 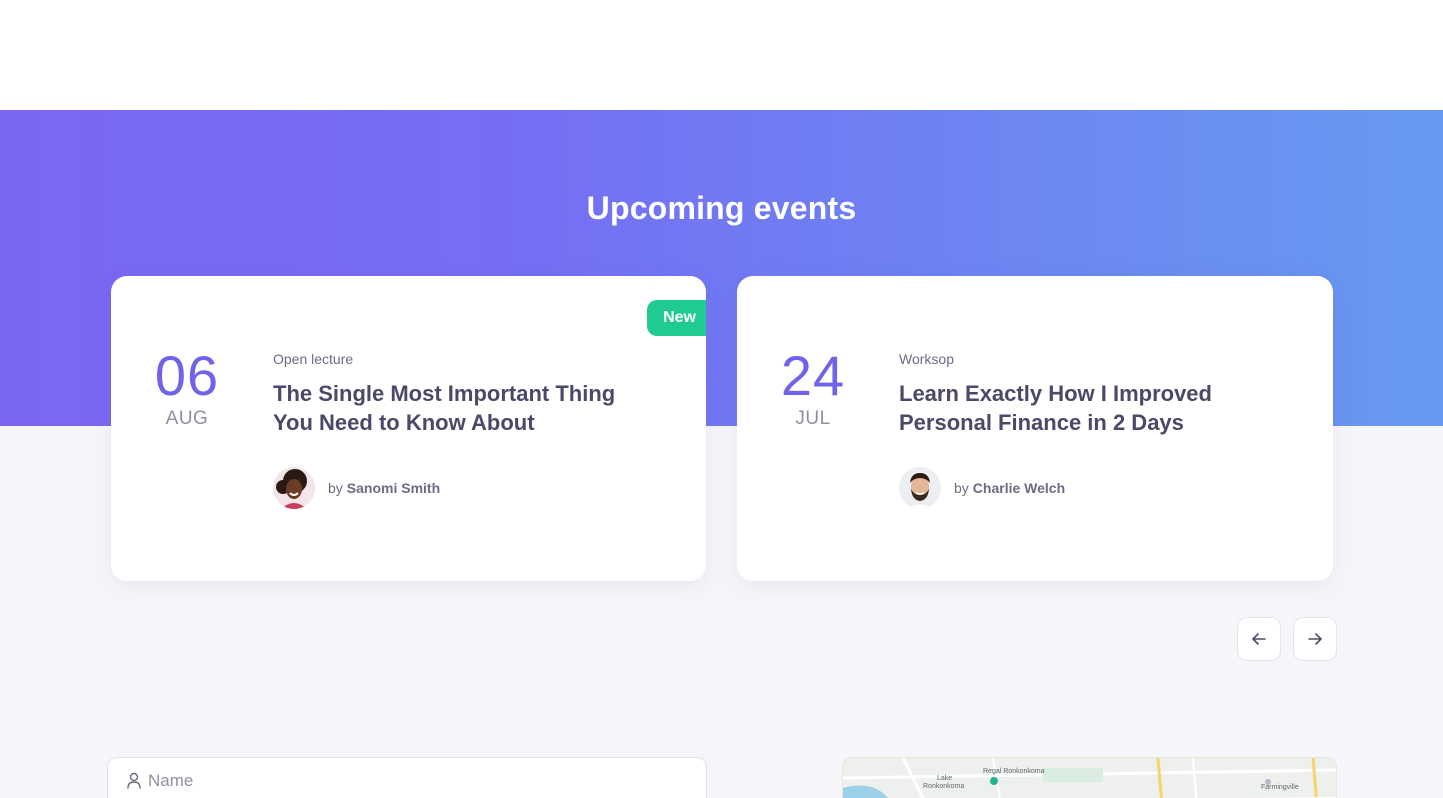 I want to click on carousel-next-button, so click(x=1315, y=639).